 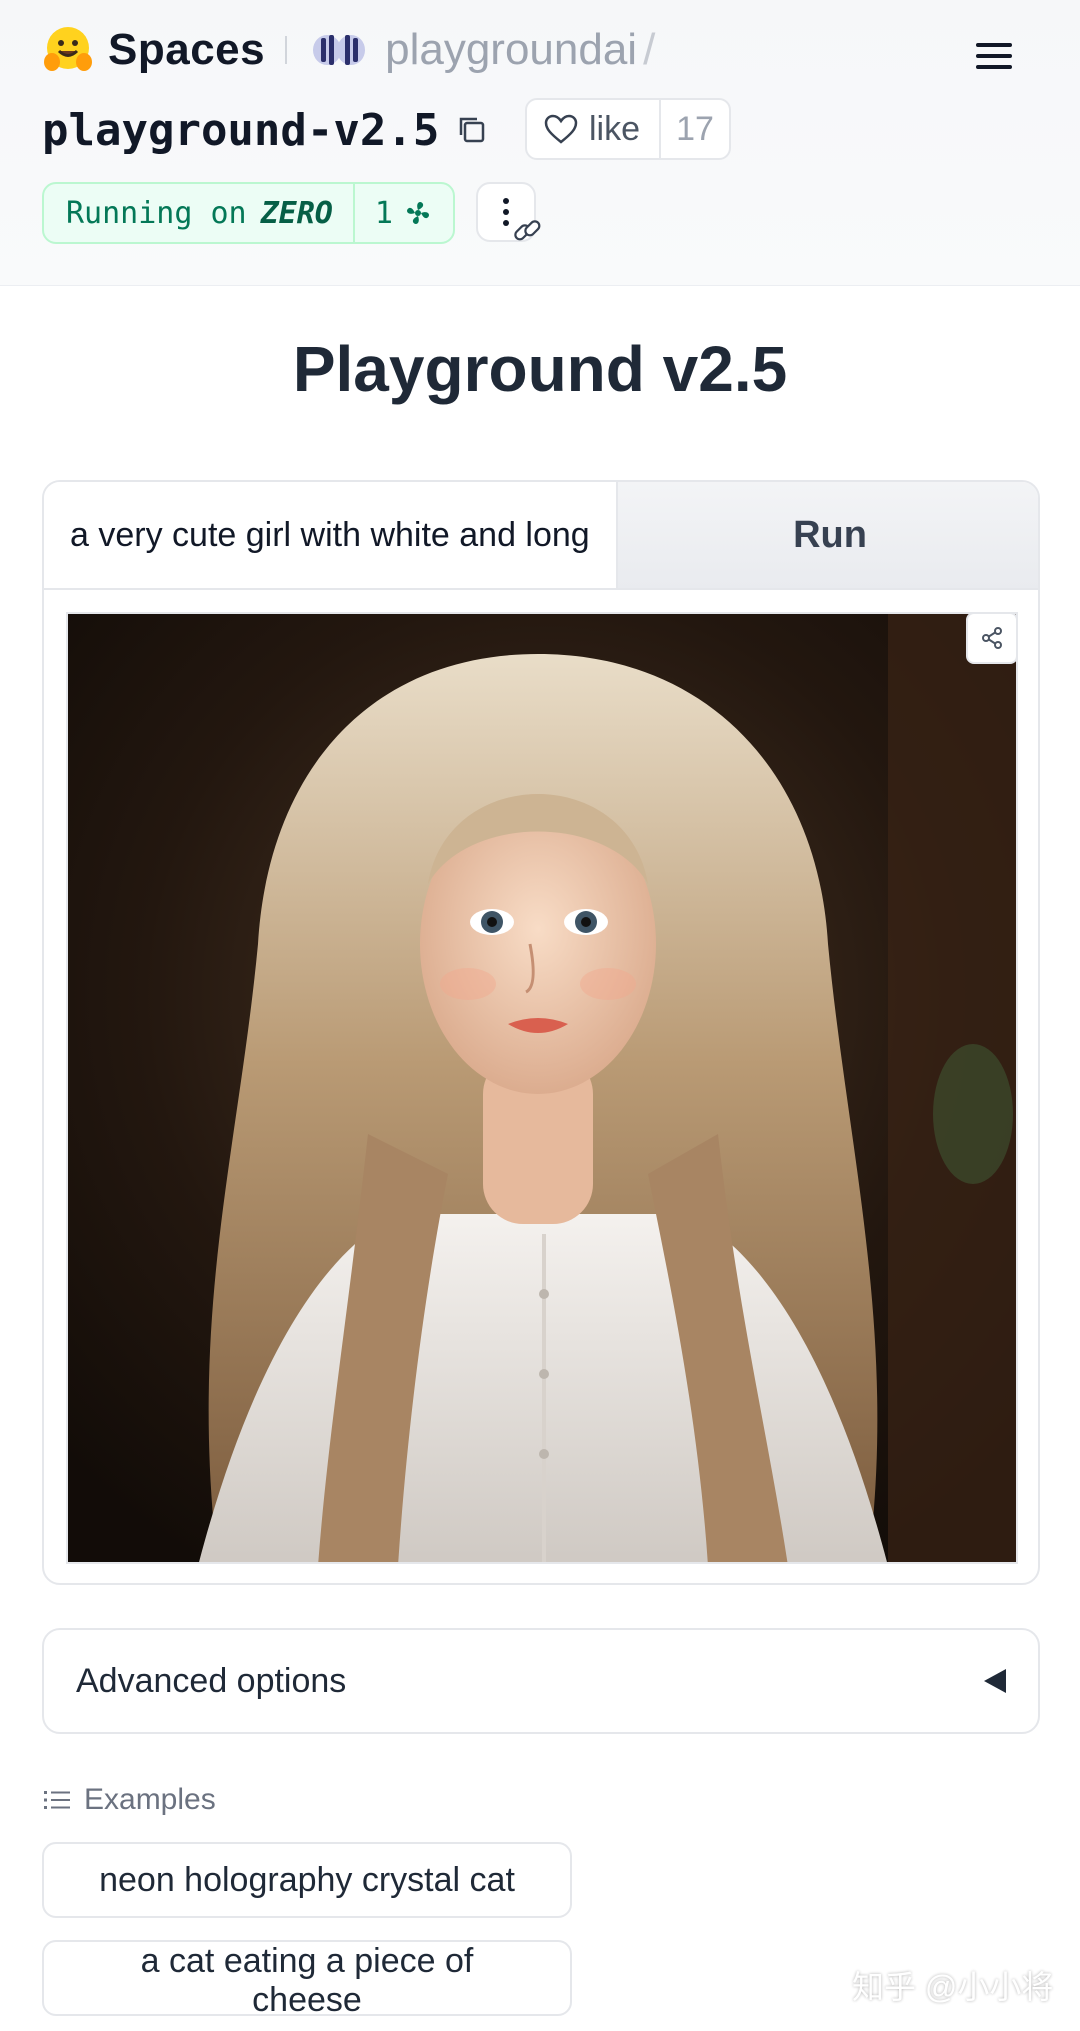 What do you see at coordinates (211, 1680) in the screenshot?
I see `advanced-options-label: Advanced options` at bounding box center [211, 1680].